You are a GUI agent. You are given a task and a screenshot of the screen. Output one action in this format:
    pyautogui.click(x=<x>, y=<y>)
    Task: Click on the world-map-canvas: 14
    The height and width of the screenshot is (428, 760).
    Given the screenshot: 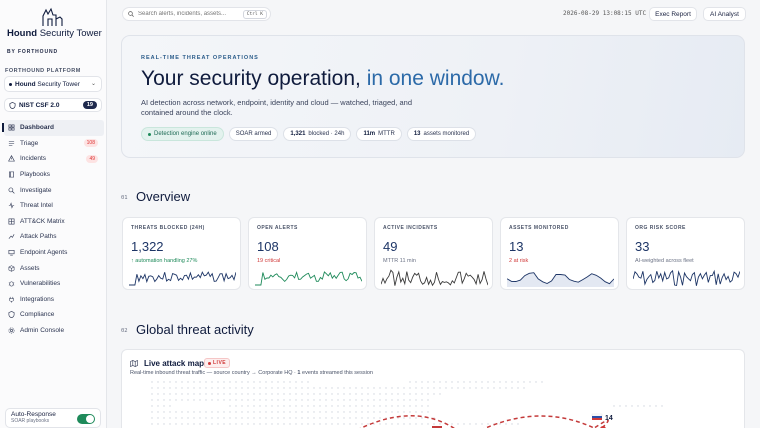 What is the action you would take?
    pyautogui.click(x=433, y=403)
    